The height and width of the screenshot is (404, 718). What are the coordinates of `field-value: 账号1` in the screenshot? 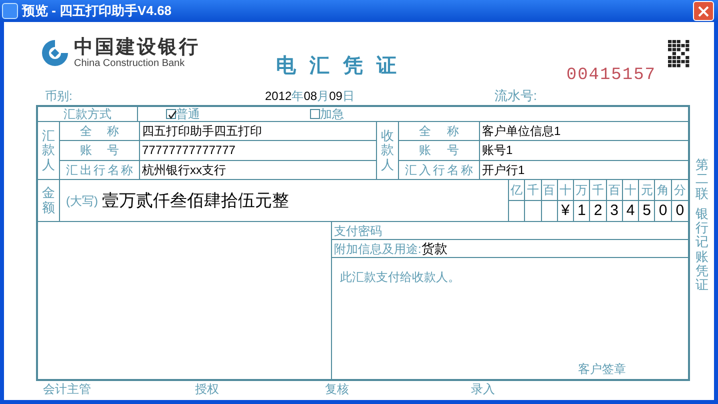 It's located at (497, 151).